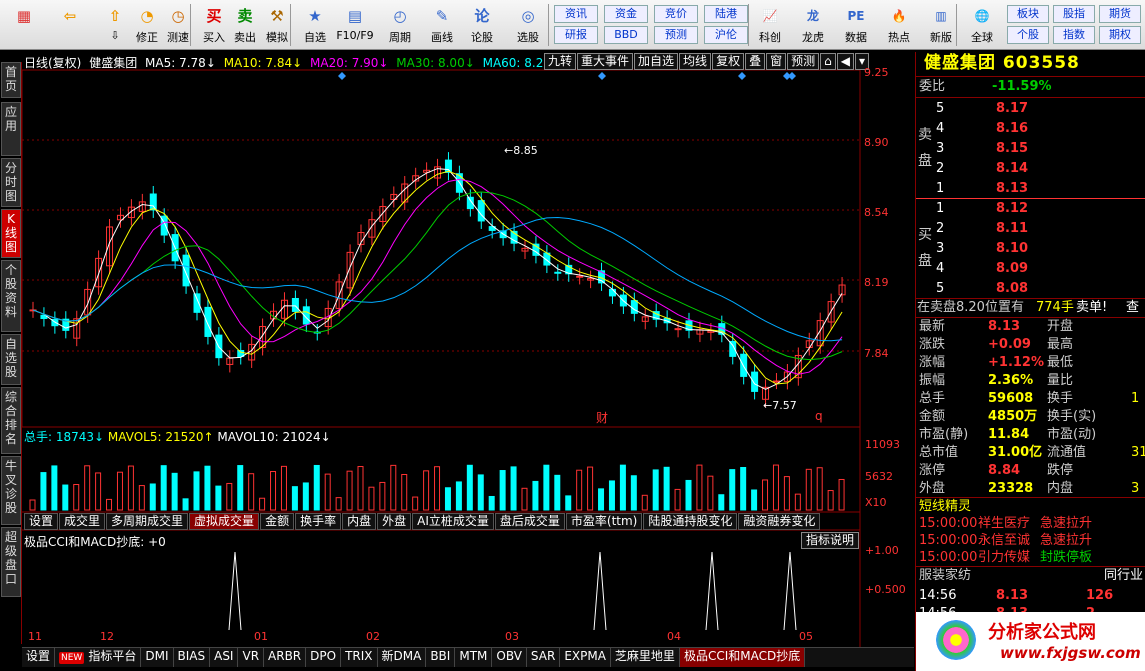  I want to click on left-tab-3: K线图, so click(11, 233).